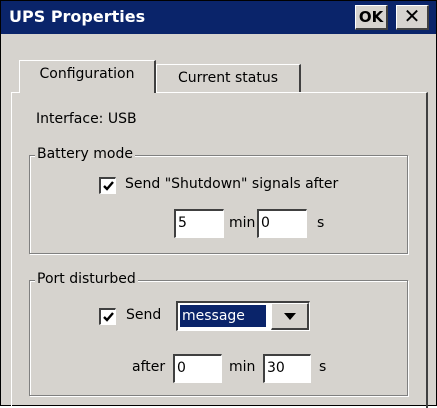 The height and width of the screenshot is (408, 437). Describe the element at coordinates (323, 367) in the screenshot. I see `port-sec-label: s` at that location.